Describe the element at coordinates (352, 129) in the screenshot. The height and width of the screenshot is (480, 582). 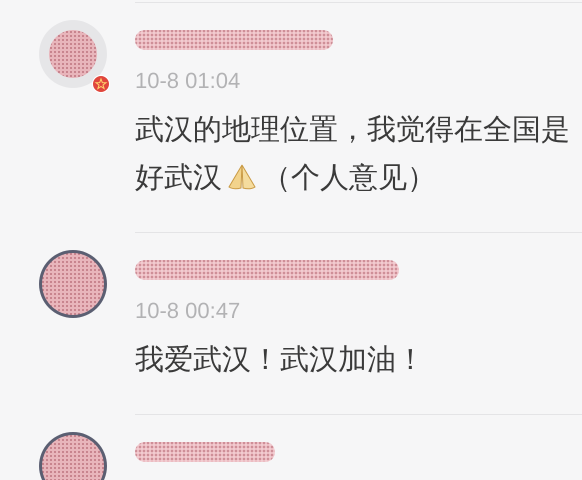
I see `comment-text: 武汉的地理位置，我觉得在全国是` at that location.